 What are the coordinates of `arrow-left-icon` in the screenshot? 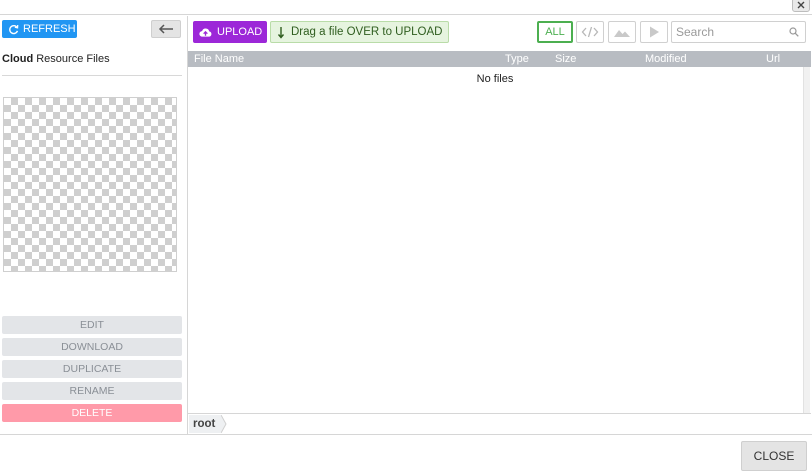 It's located at (165, 29).